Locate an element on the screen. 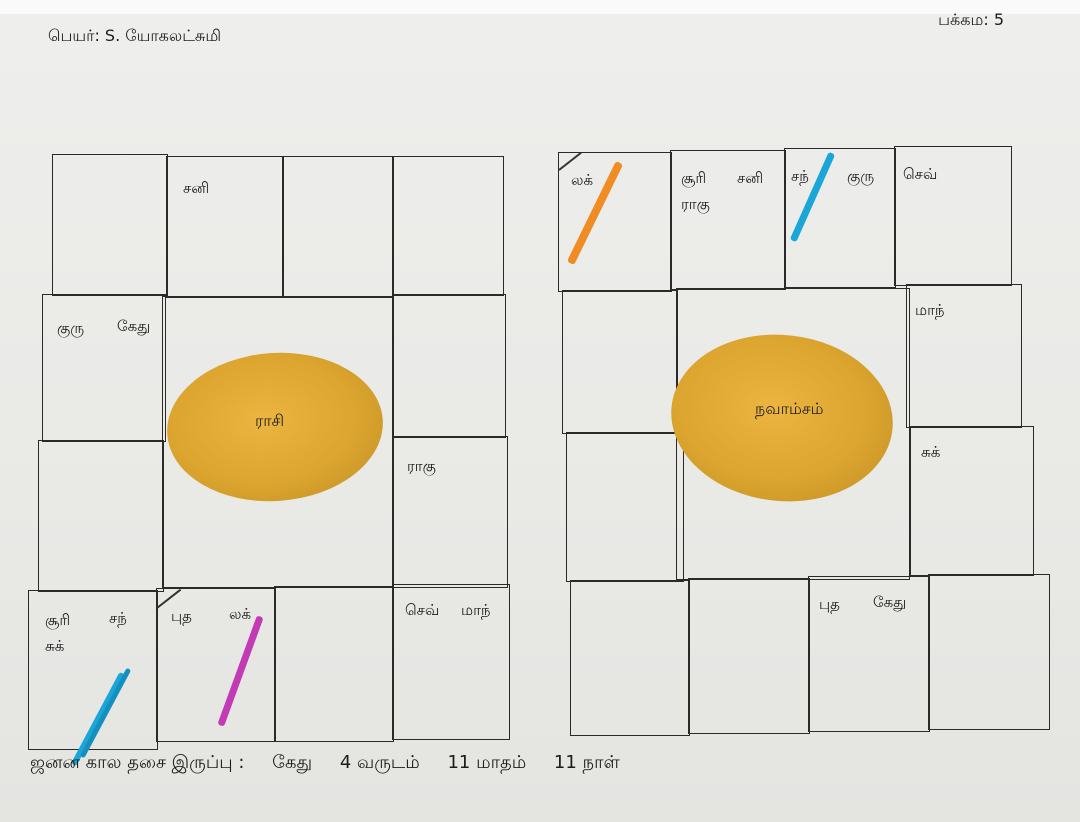 This screenshot has height=822, width=1080. dasa-years: 4 வருடம் is located at coordinates (379, 762).